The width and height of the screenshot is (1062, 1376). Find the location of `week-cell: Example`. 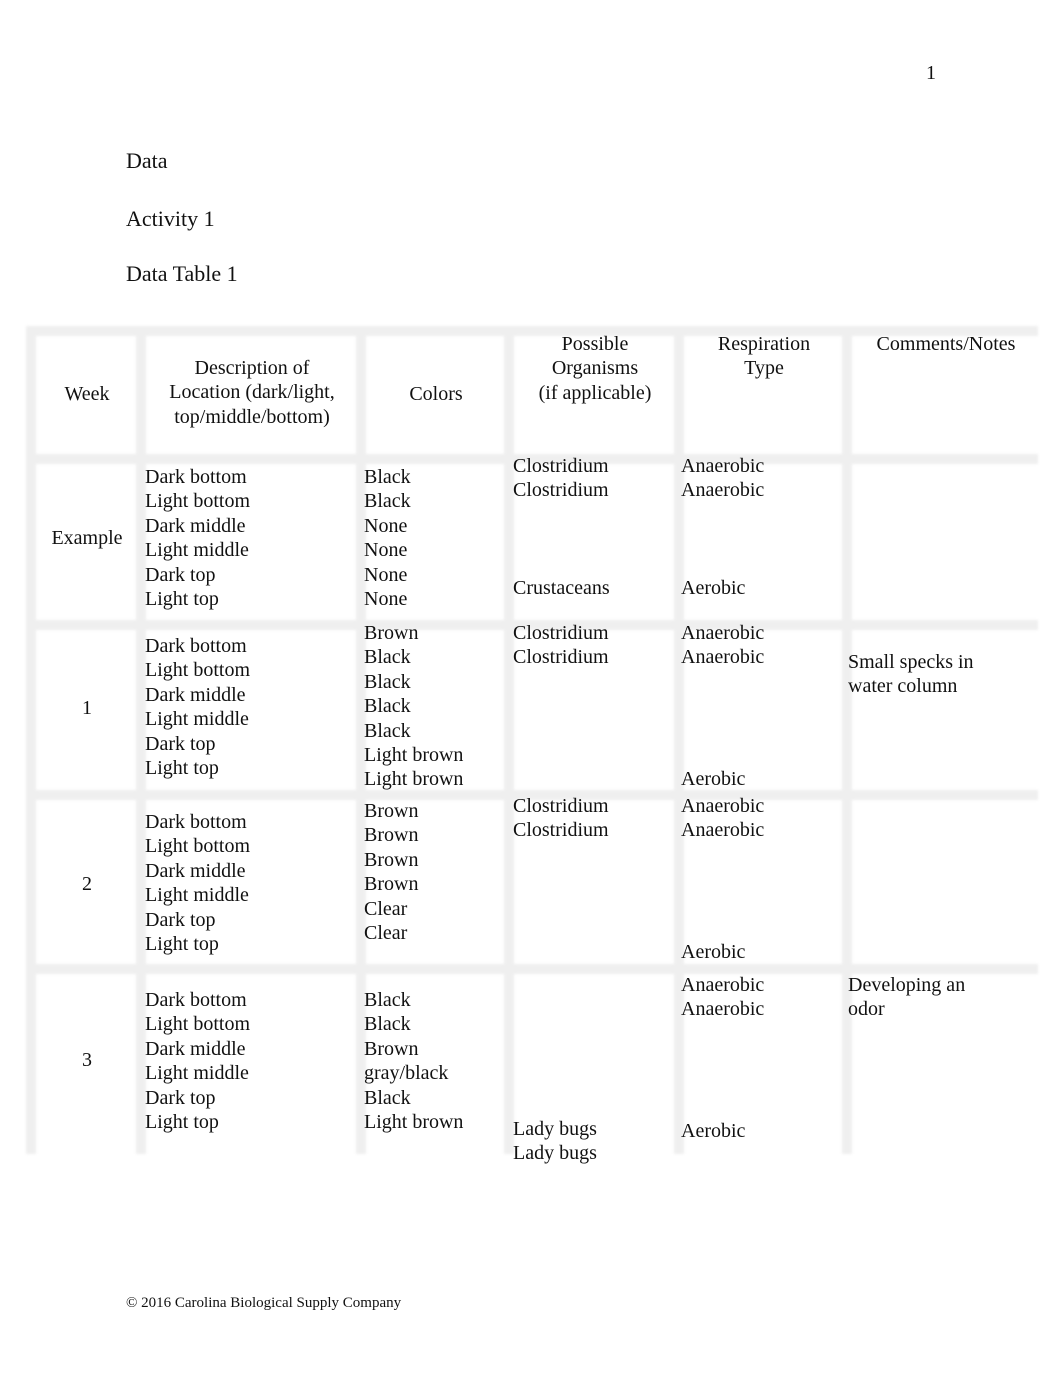

week-cell: Example is located at coordinates (87, 538).